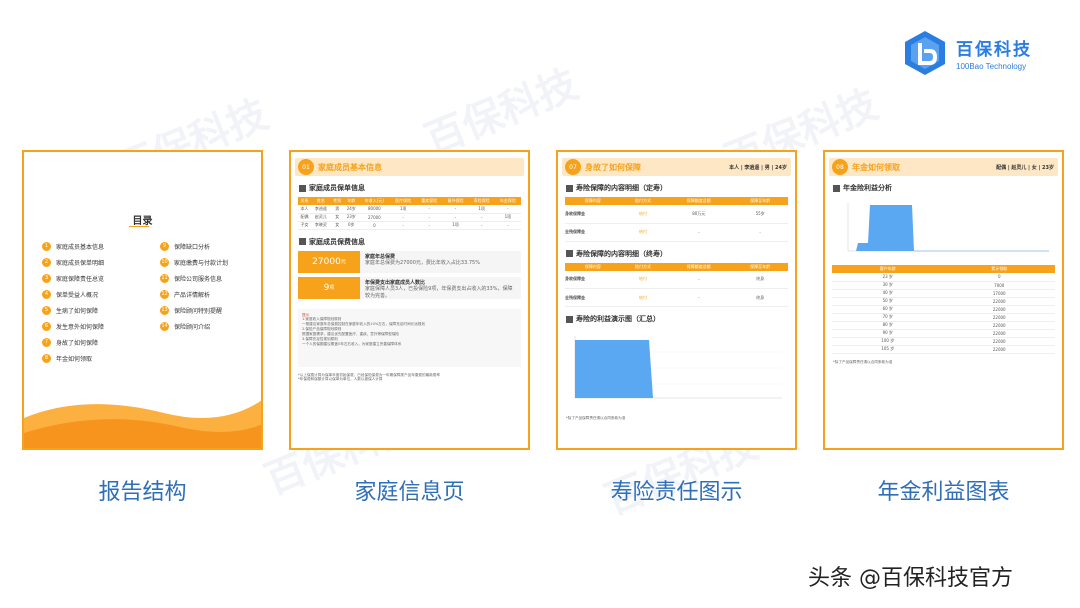 The image size is (1080, 608). I want to click on table-row: 配偶 赵灵儿女 23岁 27000 - - - -1项, so click(409, 217).